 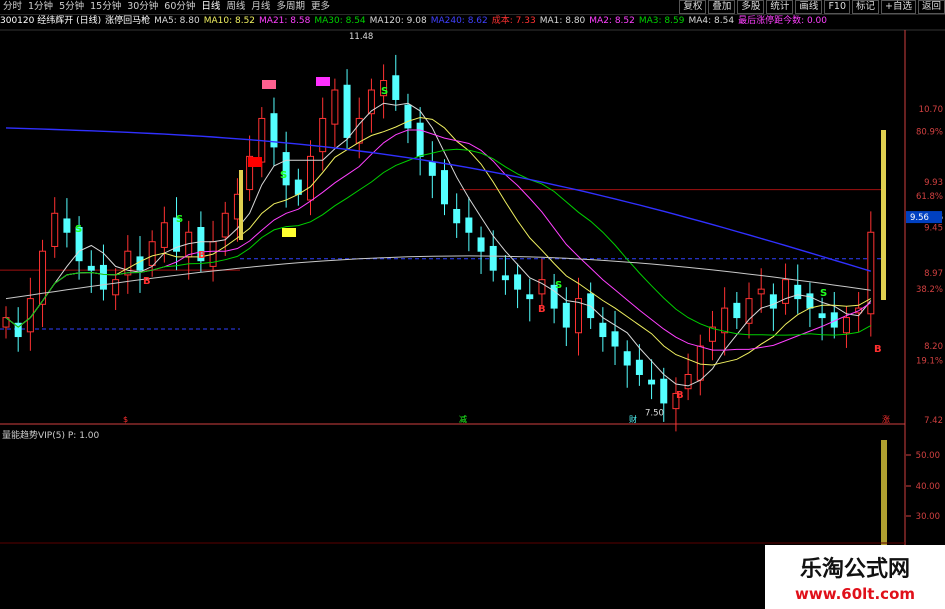 I want to click on buy-marker-3: B, so click(x=680, y=395).